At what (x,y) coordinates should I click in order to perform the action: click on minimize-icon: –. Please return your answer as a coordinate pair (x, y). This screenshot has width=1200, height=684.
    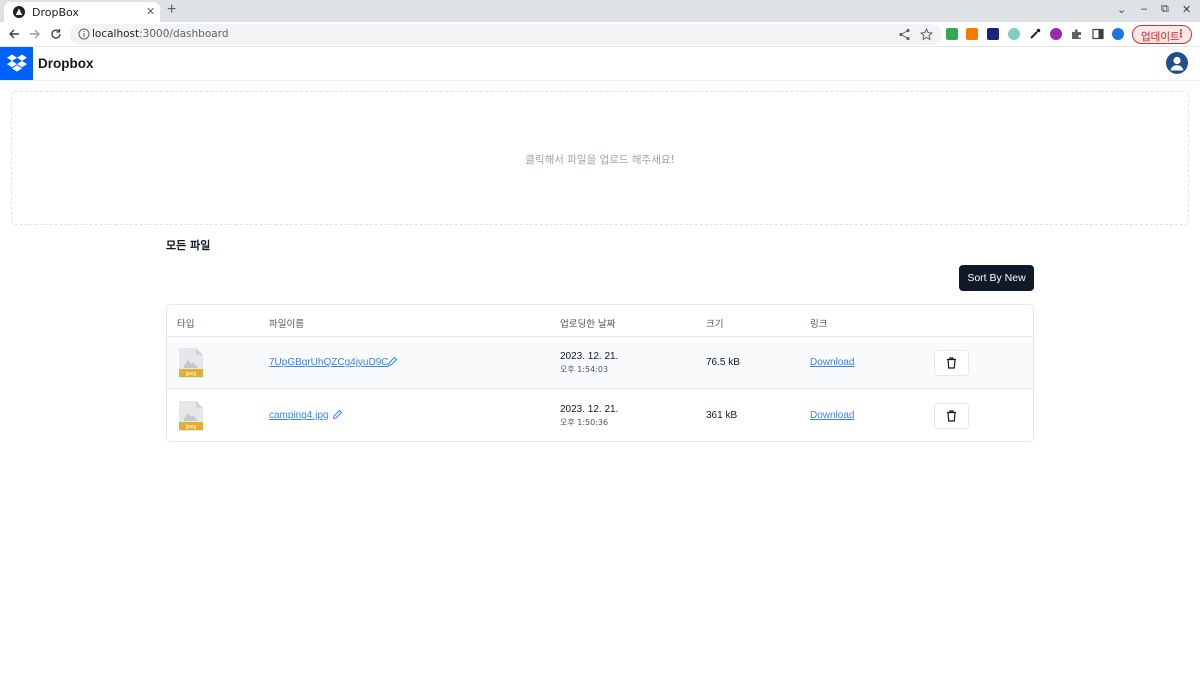
    Looking at the image, I should click on (1144, 9).